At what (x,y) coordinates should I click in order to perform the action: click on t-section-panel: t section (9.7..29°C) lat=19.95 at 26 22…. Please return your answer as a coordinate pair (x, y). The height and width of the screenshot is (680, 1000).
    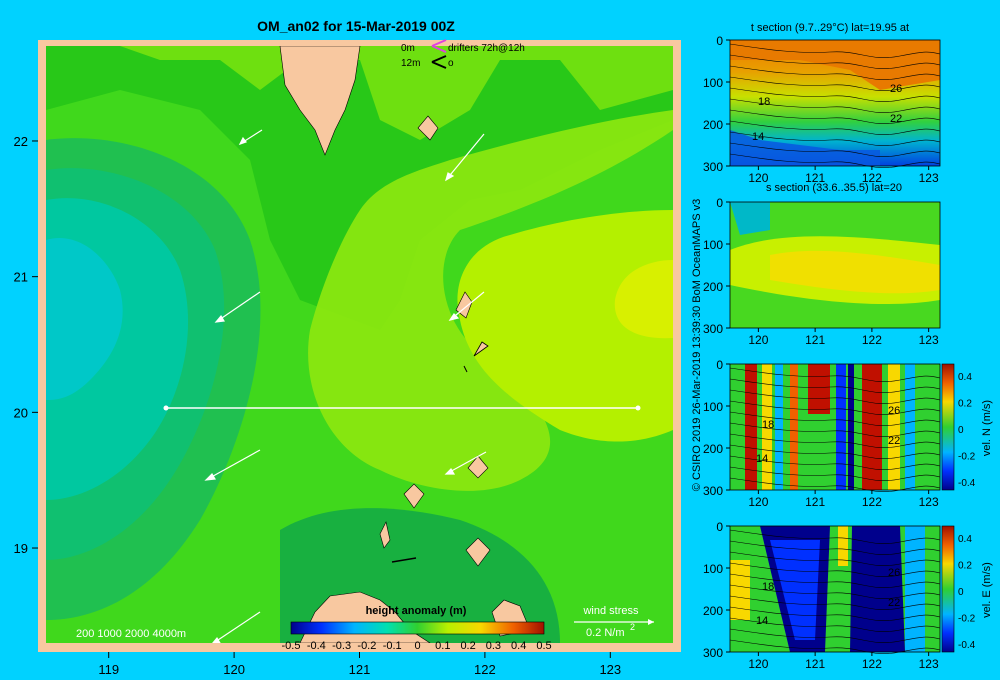
    Looking at the image, I should click on (835, 95).